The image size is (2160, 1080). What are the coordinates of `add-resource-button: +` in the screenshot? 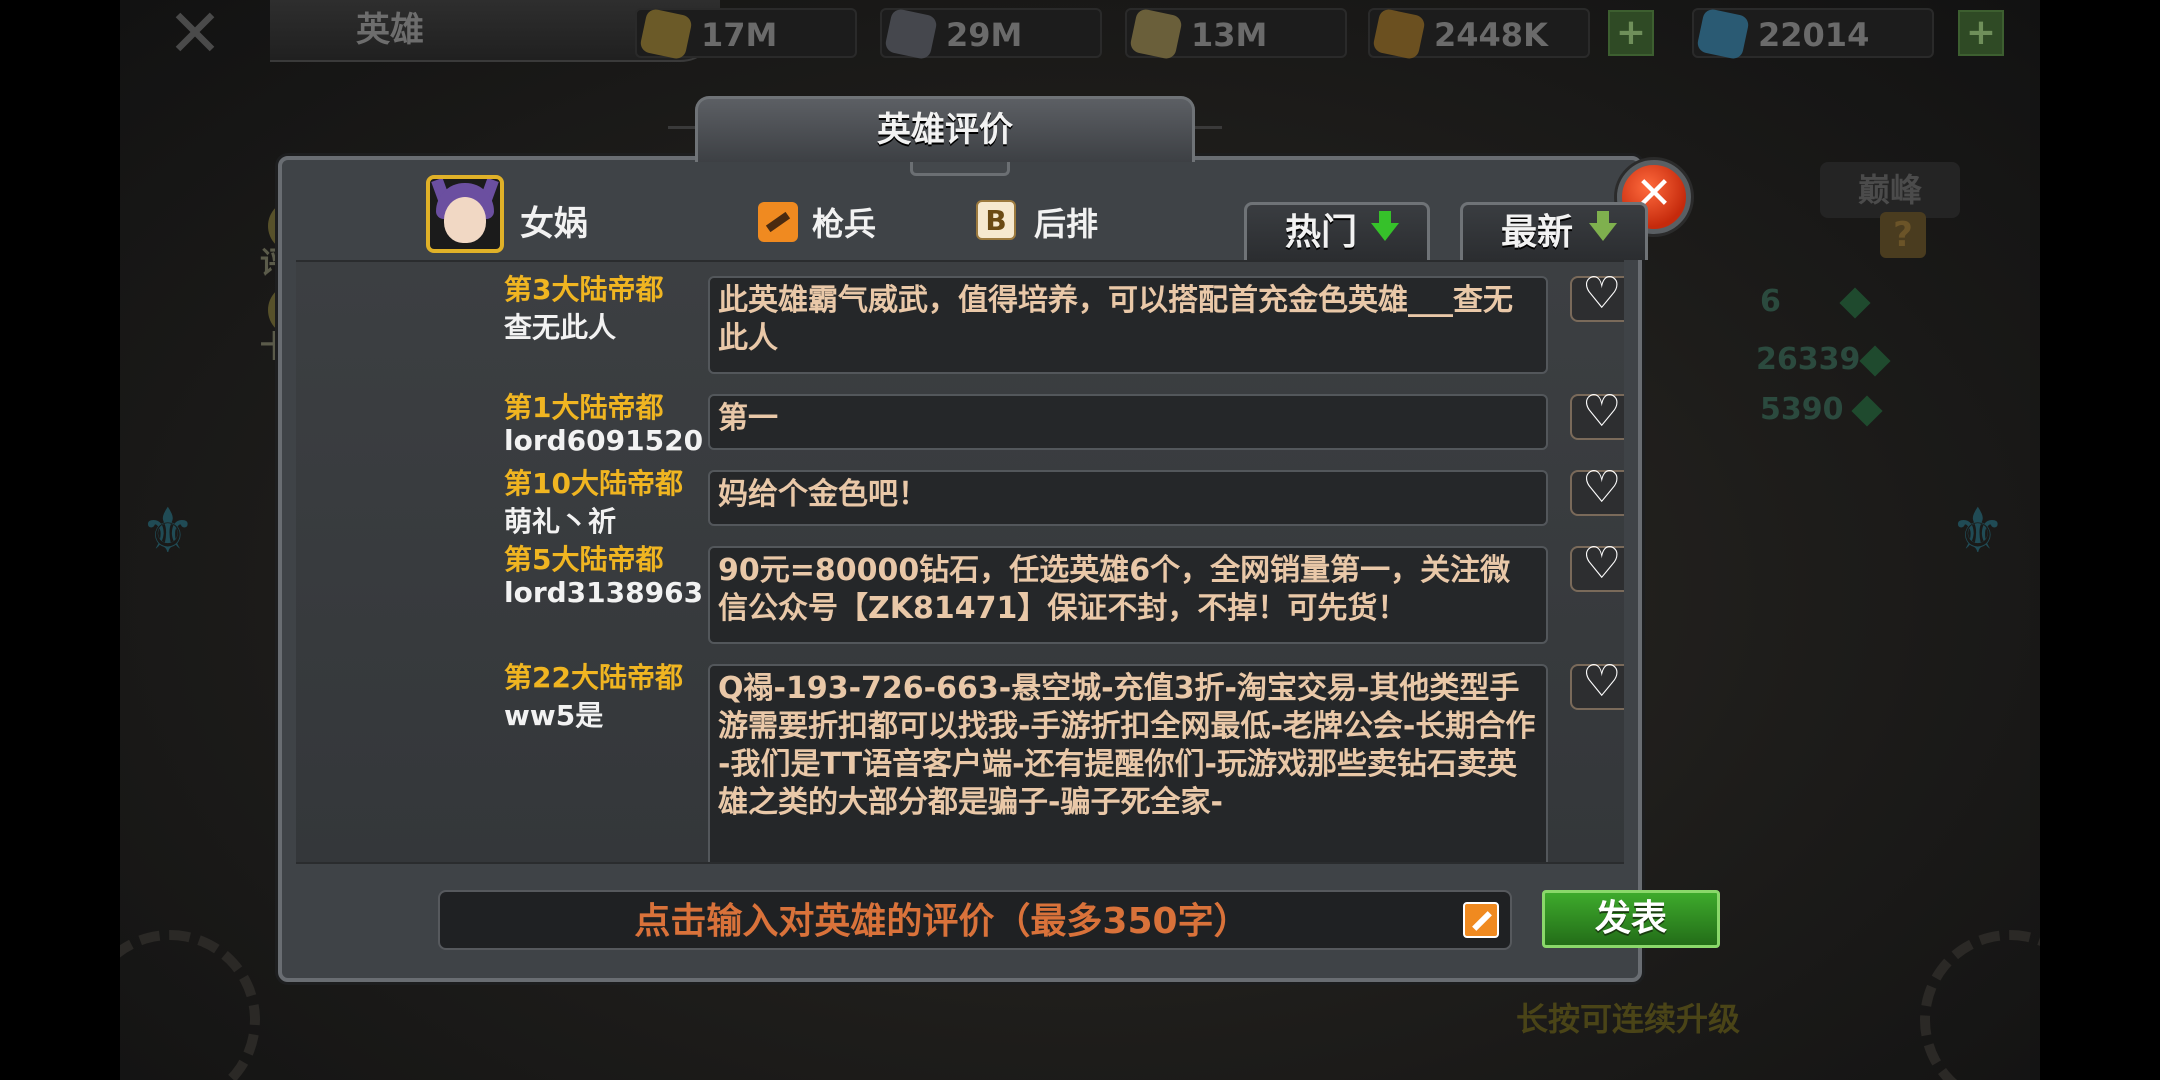 It's located at (1631, 33).